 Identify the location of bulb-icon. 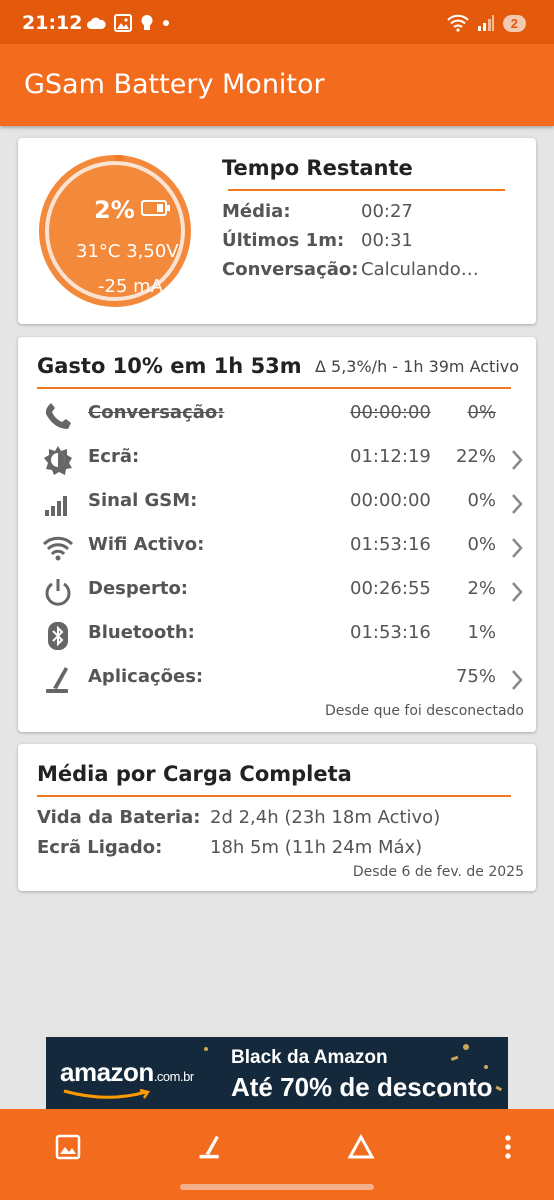
(147, 22).